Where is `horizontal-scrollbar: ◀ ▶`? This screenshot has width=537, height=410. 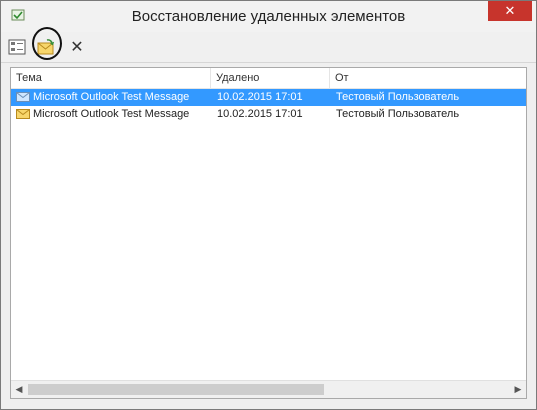
horizontal-scrollbar: ◀ ▶ is located at coordinates (268, 389).